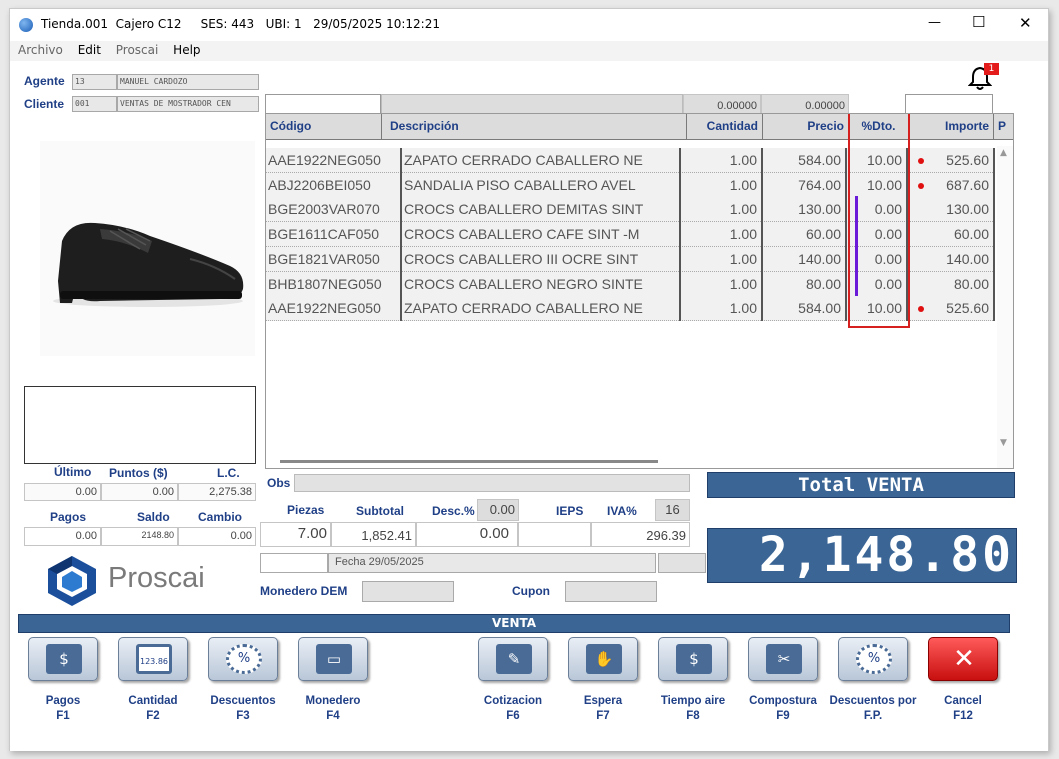 The height and width of the screenshot is (759, 1059). Describe the element at coordinates (333, 709) in the screenshot. I see `fkey-label-3: Monedero F4` at that location.